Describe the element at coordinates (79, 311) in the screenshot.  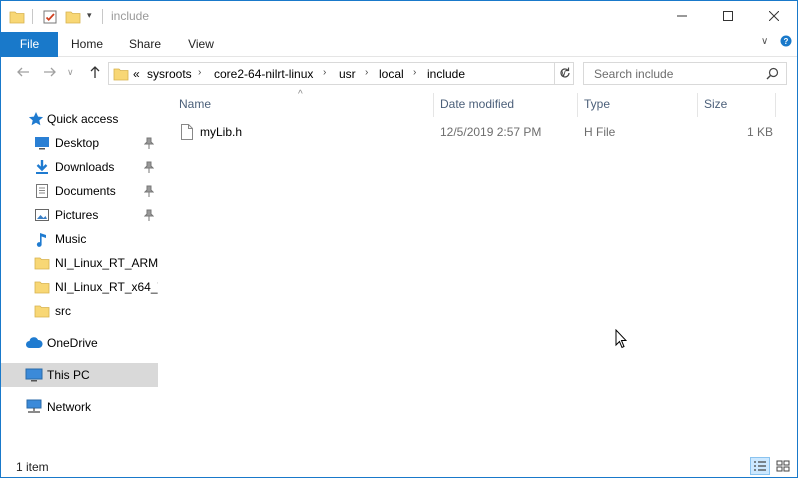
I see `sidebar-item-src: src` at that location.